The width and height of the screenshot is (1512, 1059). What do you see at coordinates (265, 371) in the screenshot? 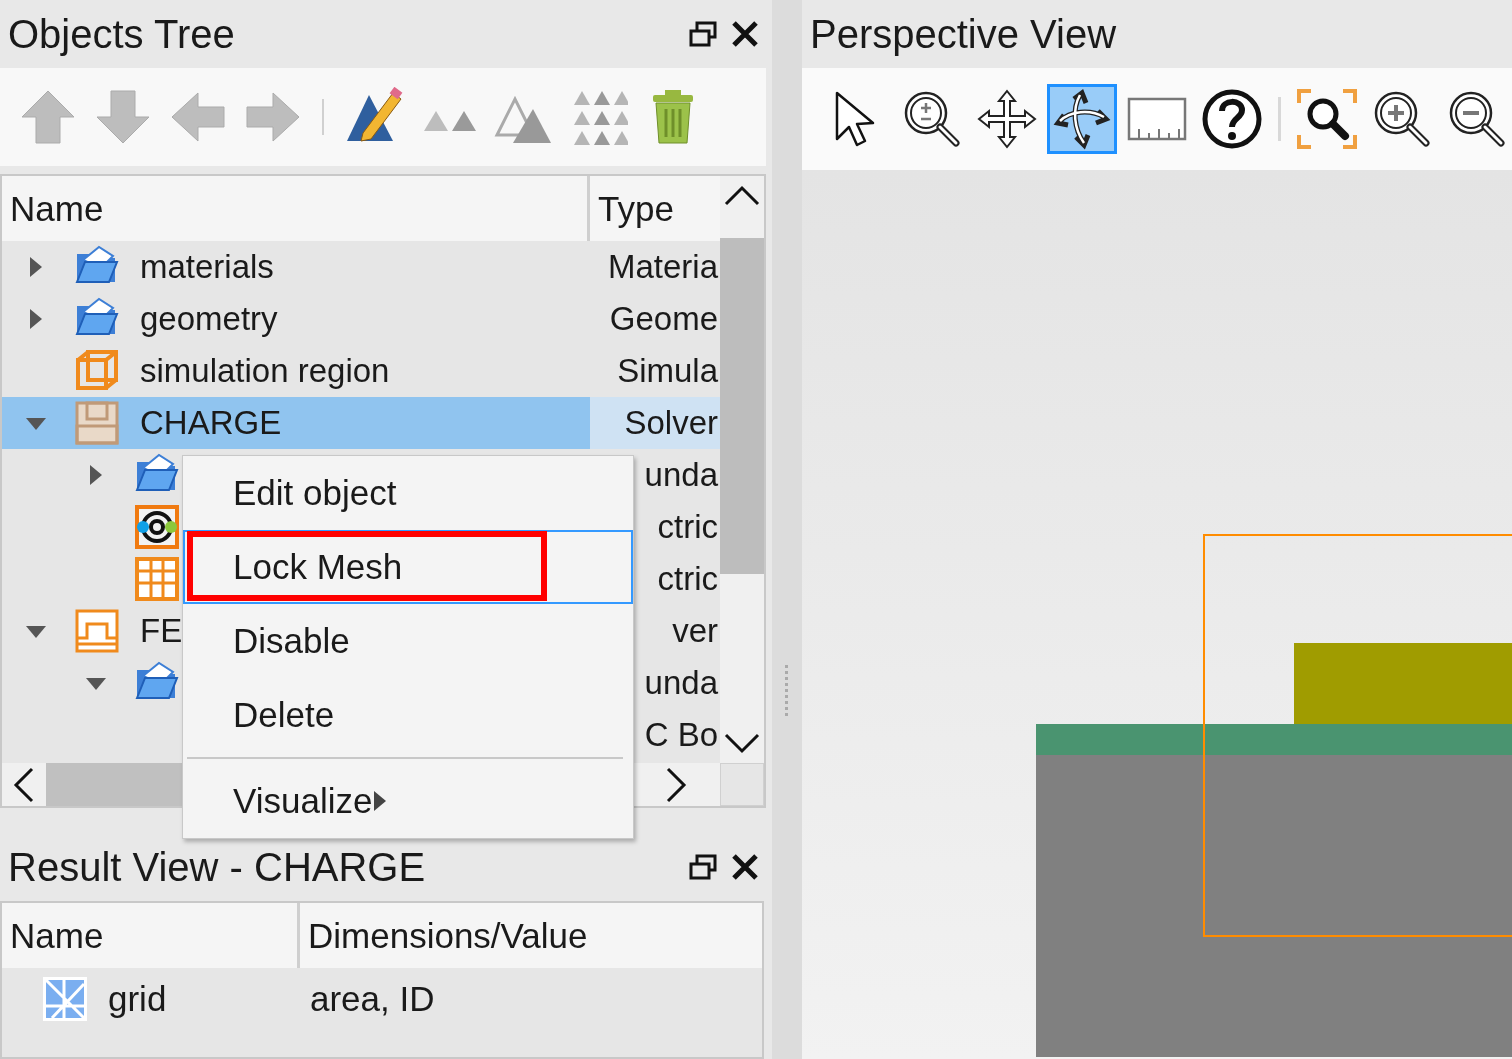
I see `item-label: simulation region` at bounding box center [265, 371].